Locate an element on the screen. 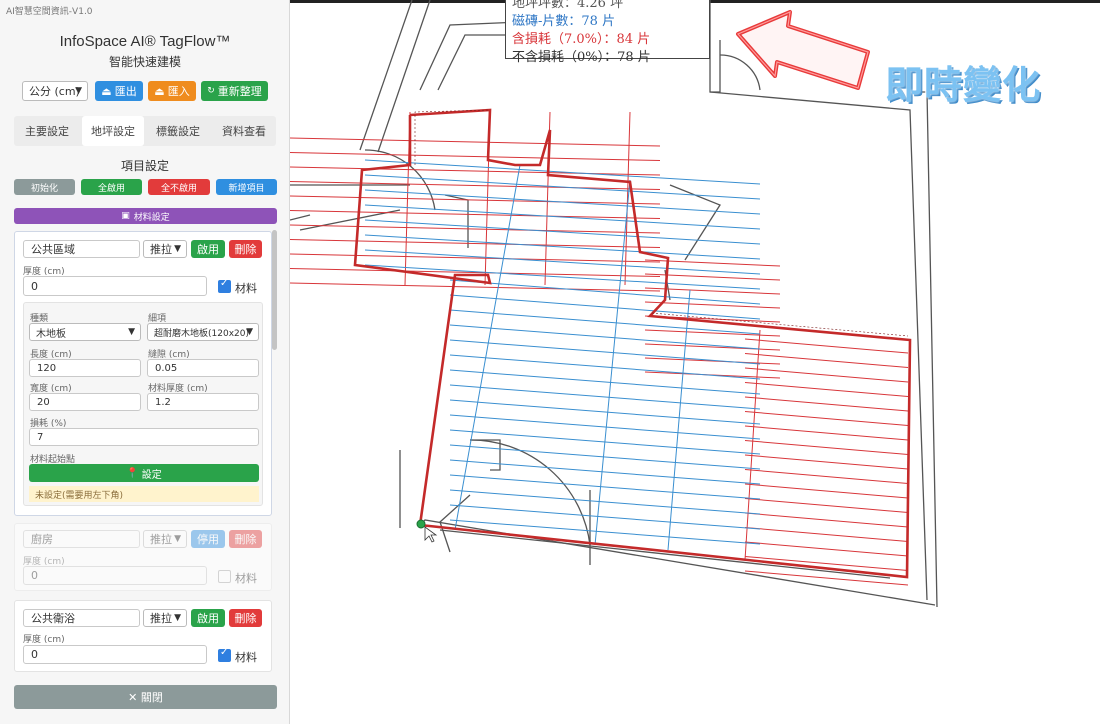 The width and height of the screenshot is (1100, 727). stats-area-line: 地坪坪數：4.26 坪 is located at coordinates (568, 5).